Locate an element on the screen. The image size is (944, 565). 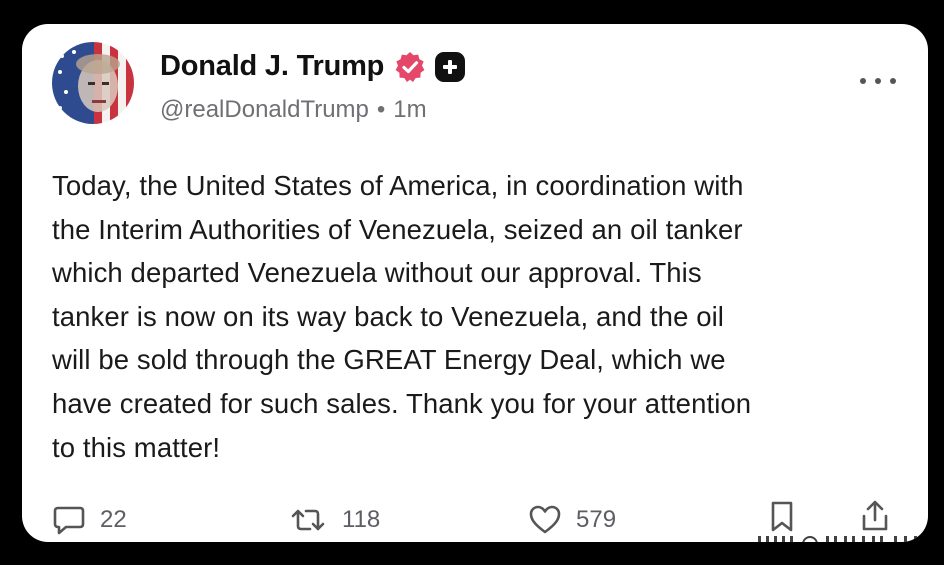
watermark-overlay is located at coordinates (843, 539).